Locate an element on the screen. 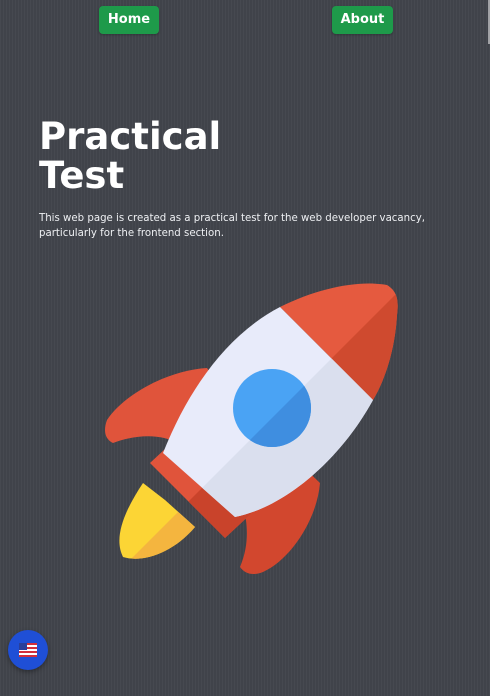  page-title-line-2: Test is located at coordinates (82, 175).